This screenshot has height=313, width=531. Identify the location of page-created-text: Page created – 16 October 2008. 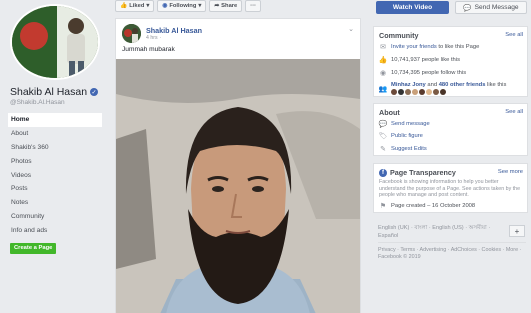
(433, 206).